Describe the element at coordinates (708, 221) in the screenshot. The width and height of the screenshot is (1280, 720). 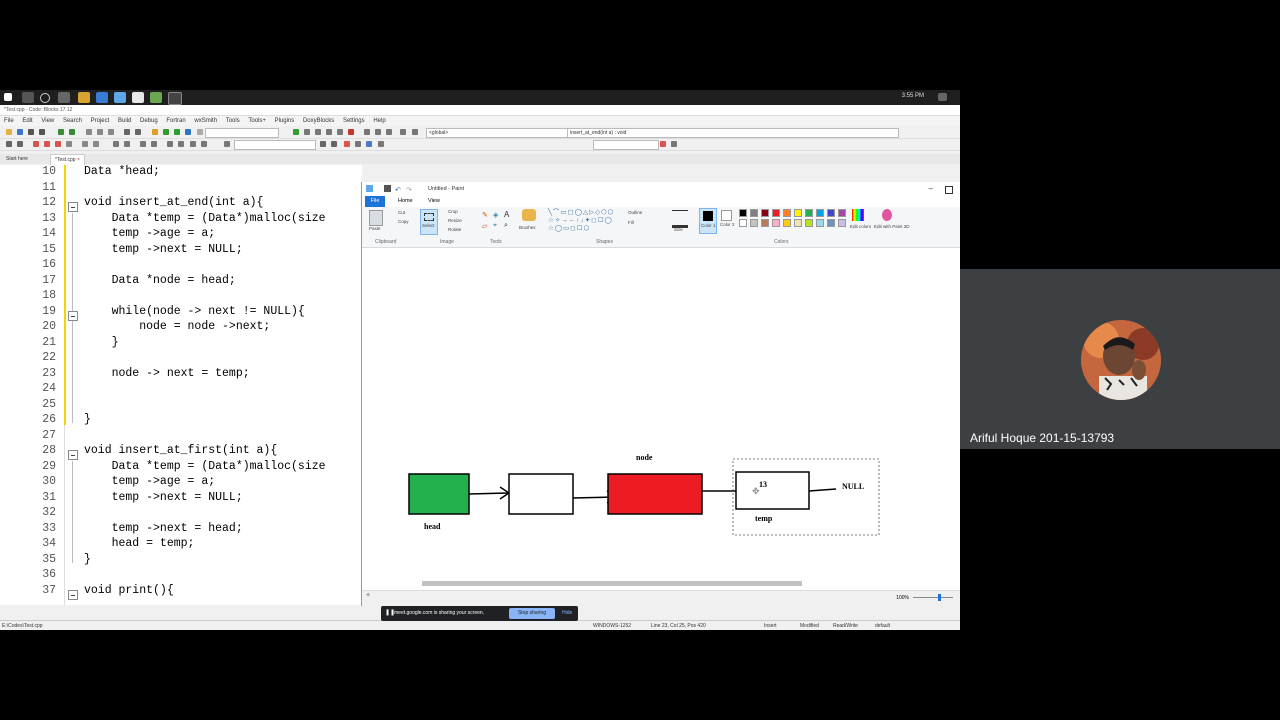
I see `color1-button: Color 1` at that location.